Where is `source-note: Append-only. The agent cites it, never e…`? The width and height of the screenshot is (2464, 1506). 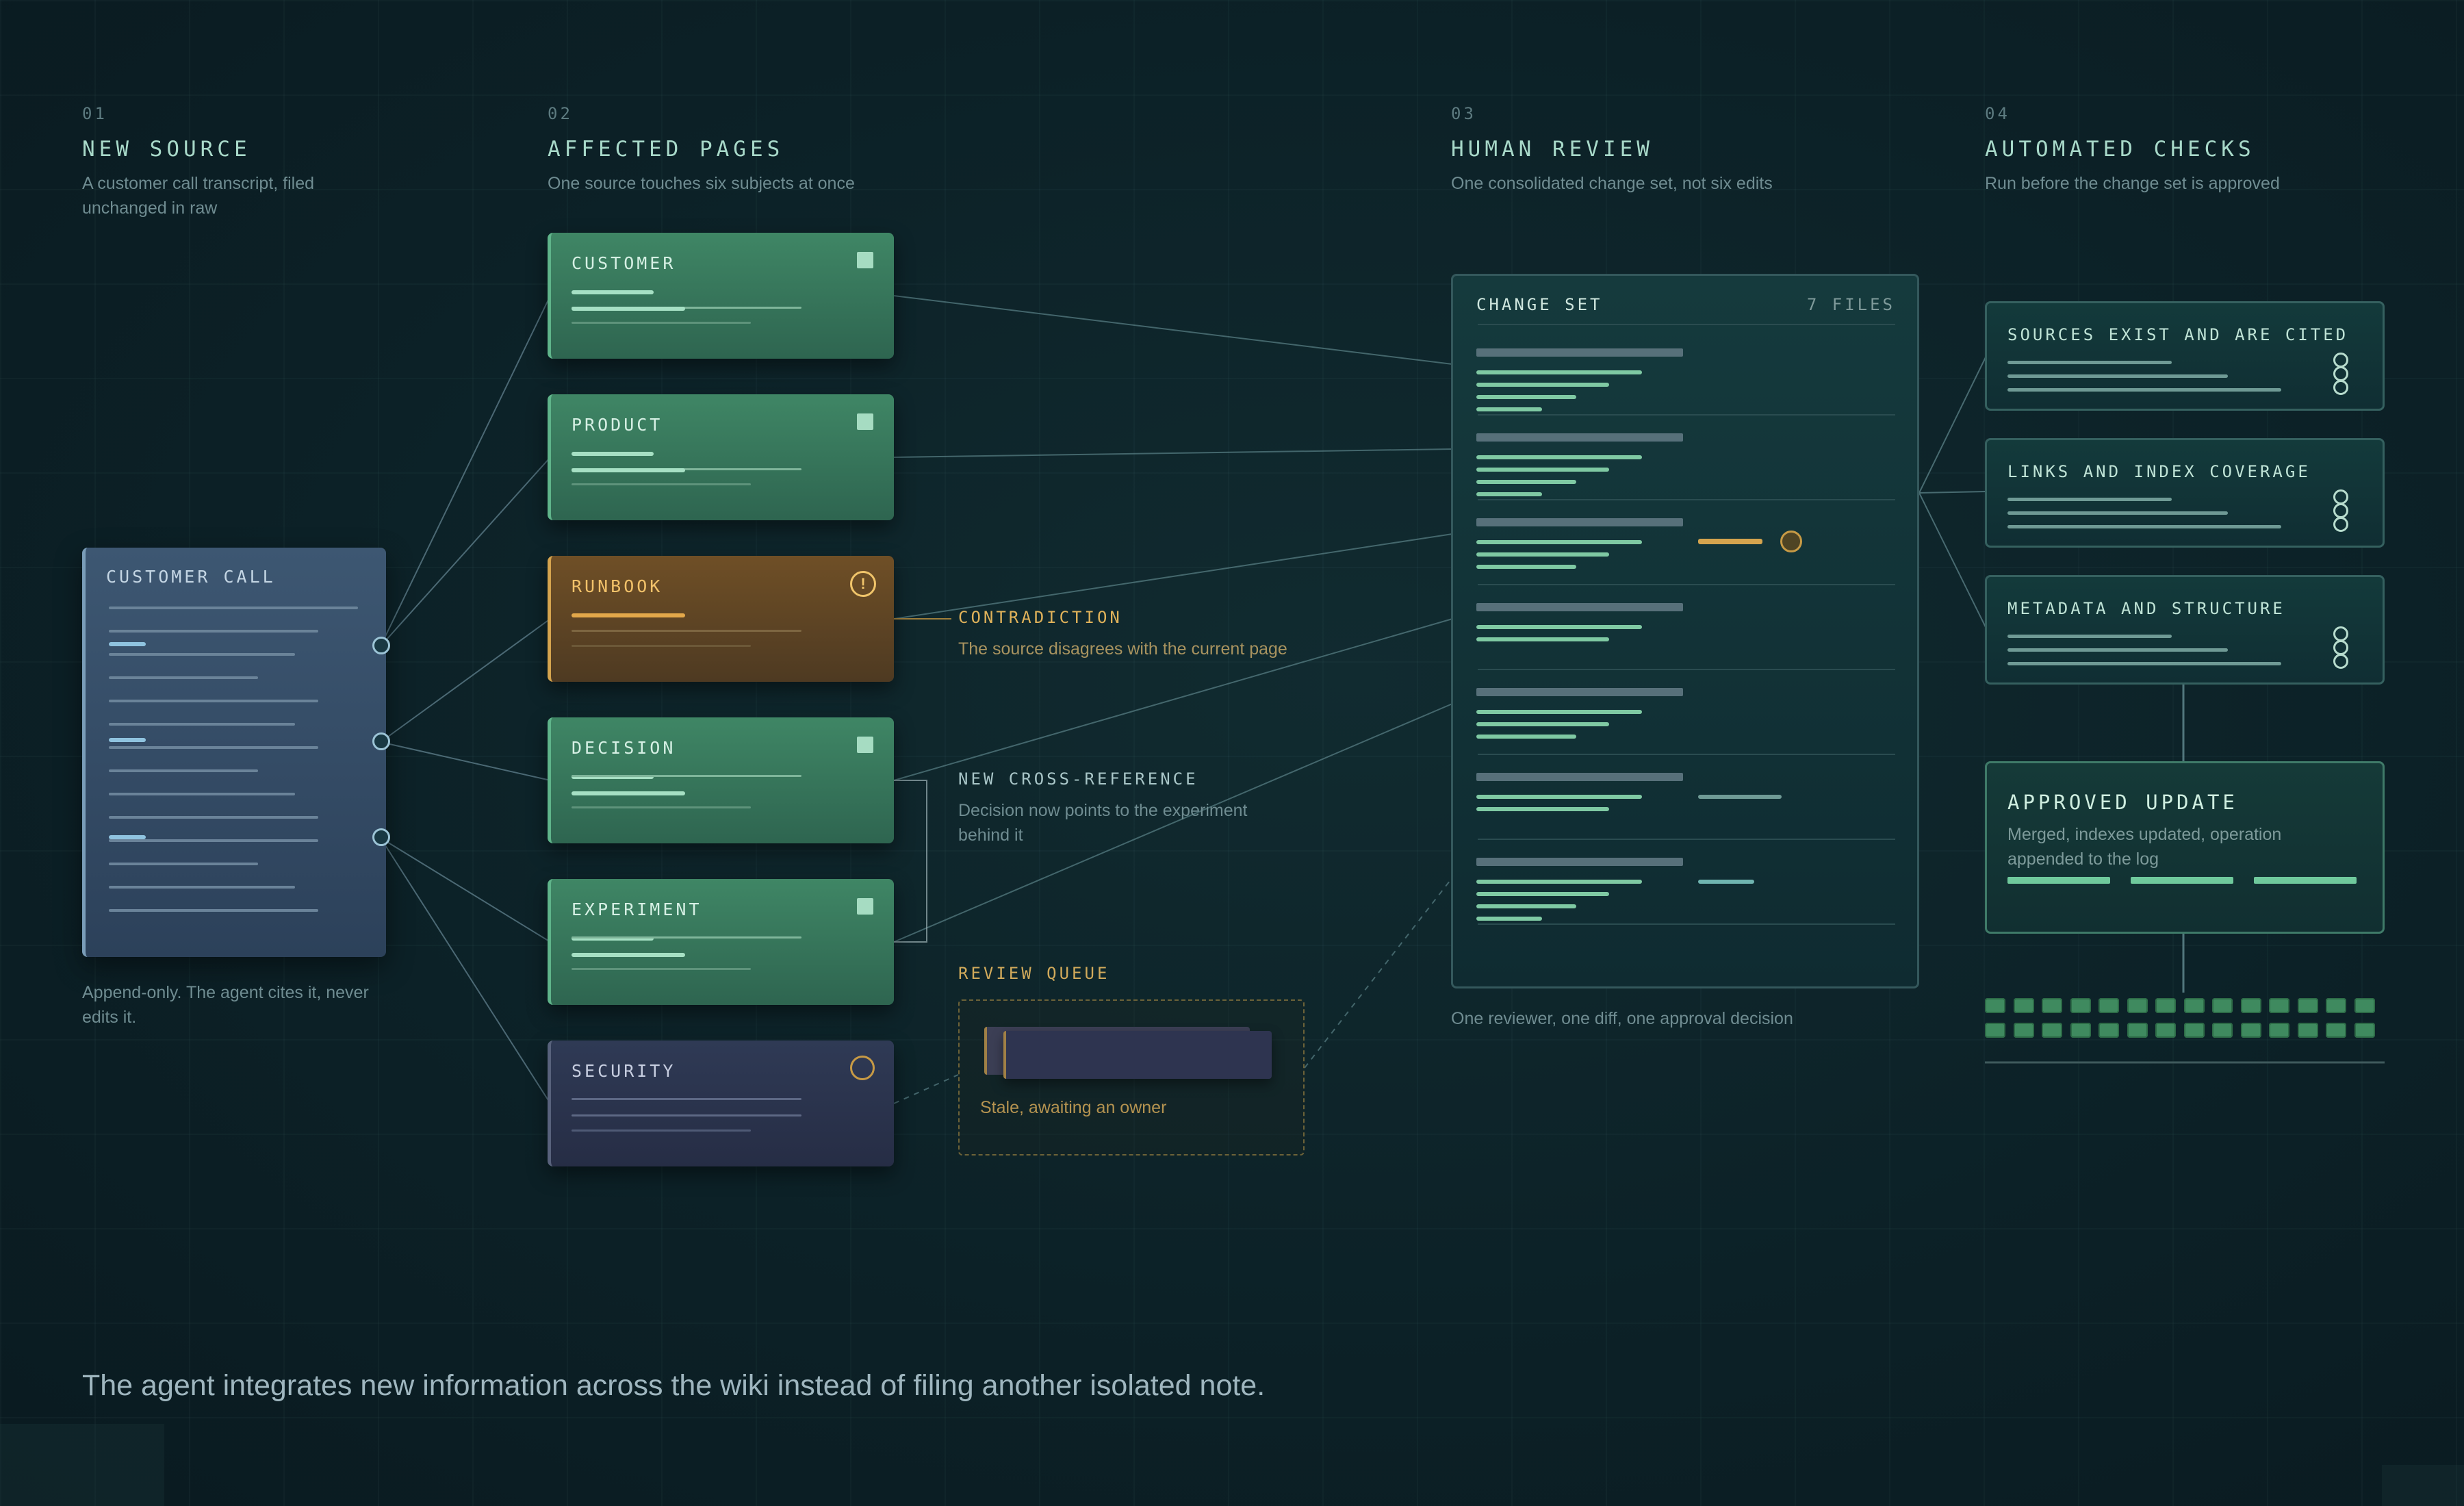 source-note: Append-only. The agent cites it, never e… is located at coordinates (225, 1005).